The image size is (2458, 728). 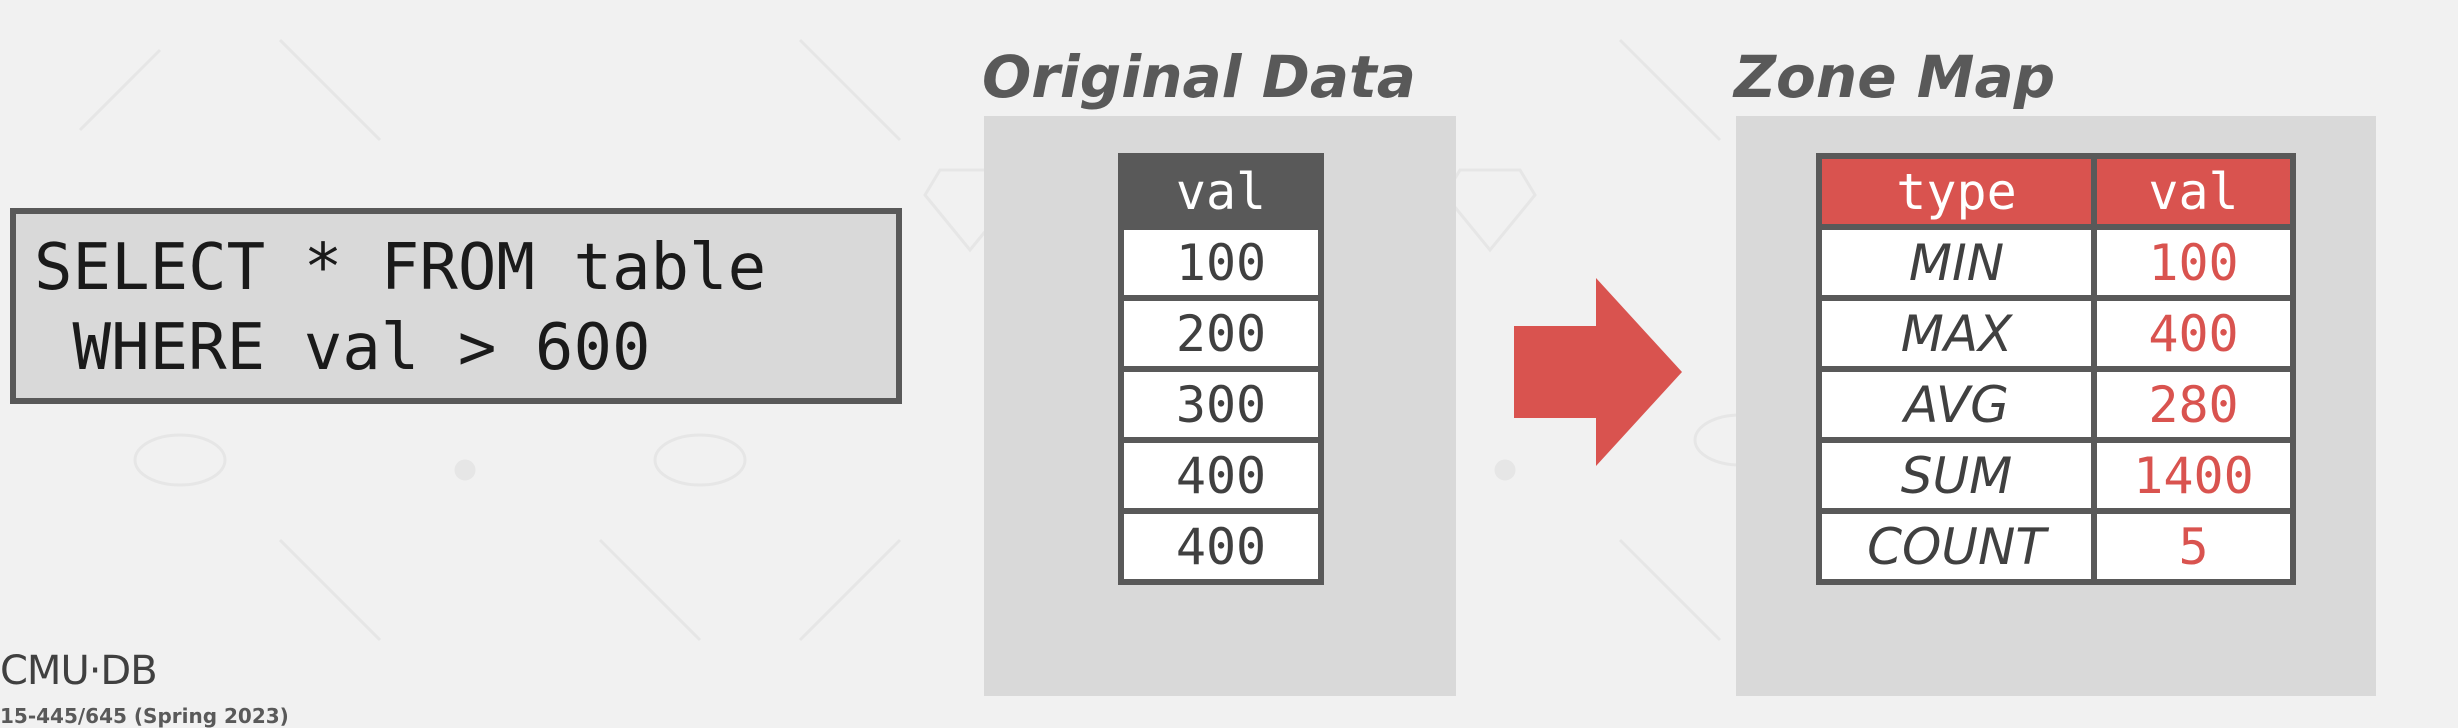 What do you see at coordinates (1956, 546) in the screenshot?
I see `zone-map-type-cell: COUNT` at bounding box center [1956, 546].